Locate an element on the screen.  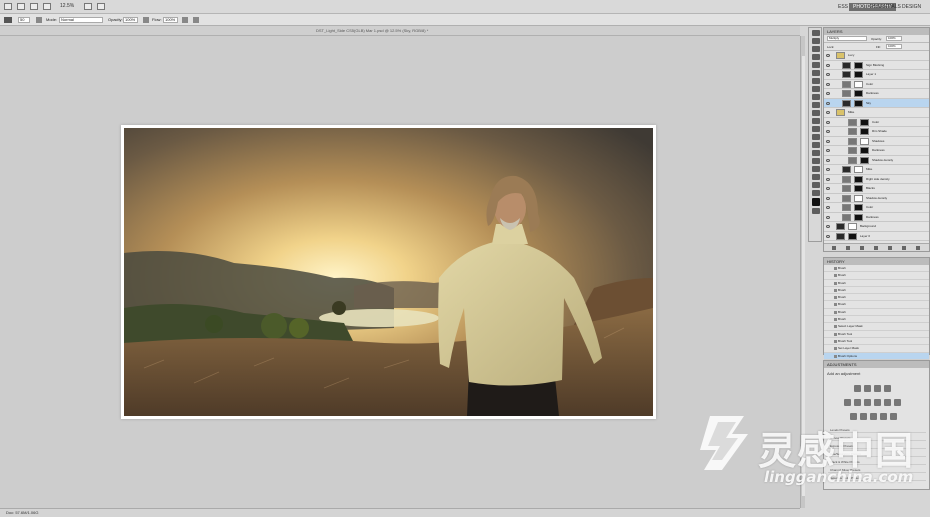
new-adjustment-icon is located at coordinates (876, 248).